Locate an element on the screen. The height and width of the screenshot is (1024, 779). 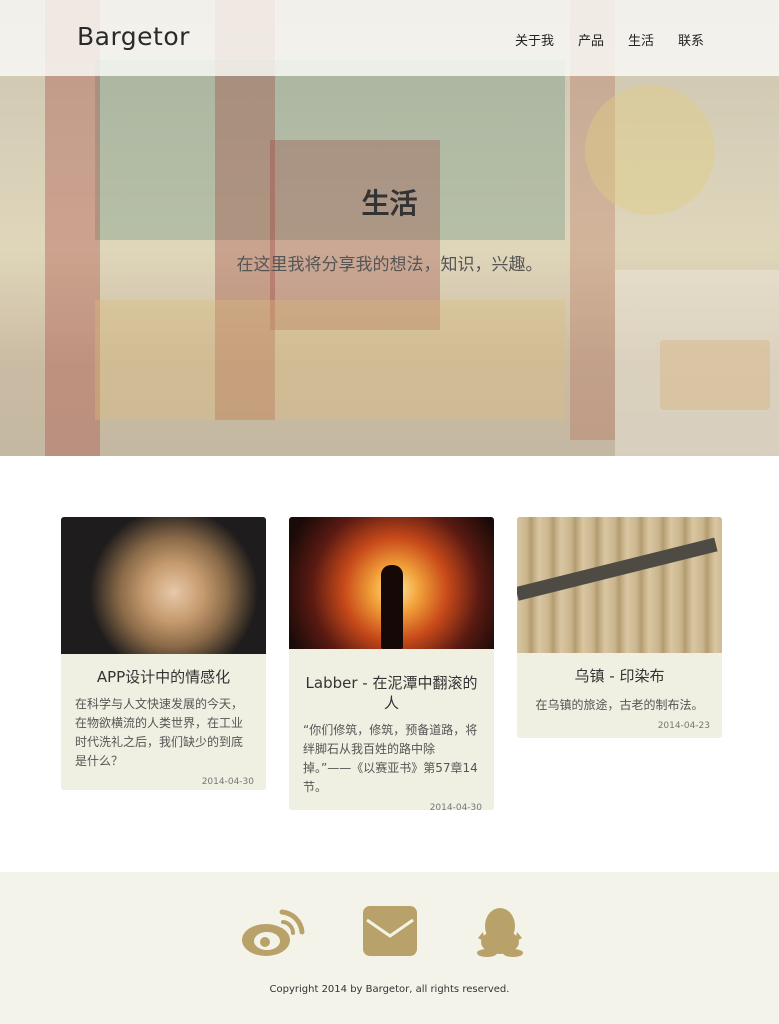
nav-item-about: 关于我 is located at coordinates (534, 39).